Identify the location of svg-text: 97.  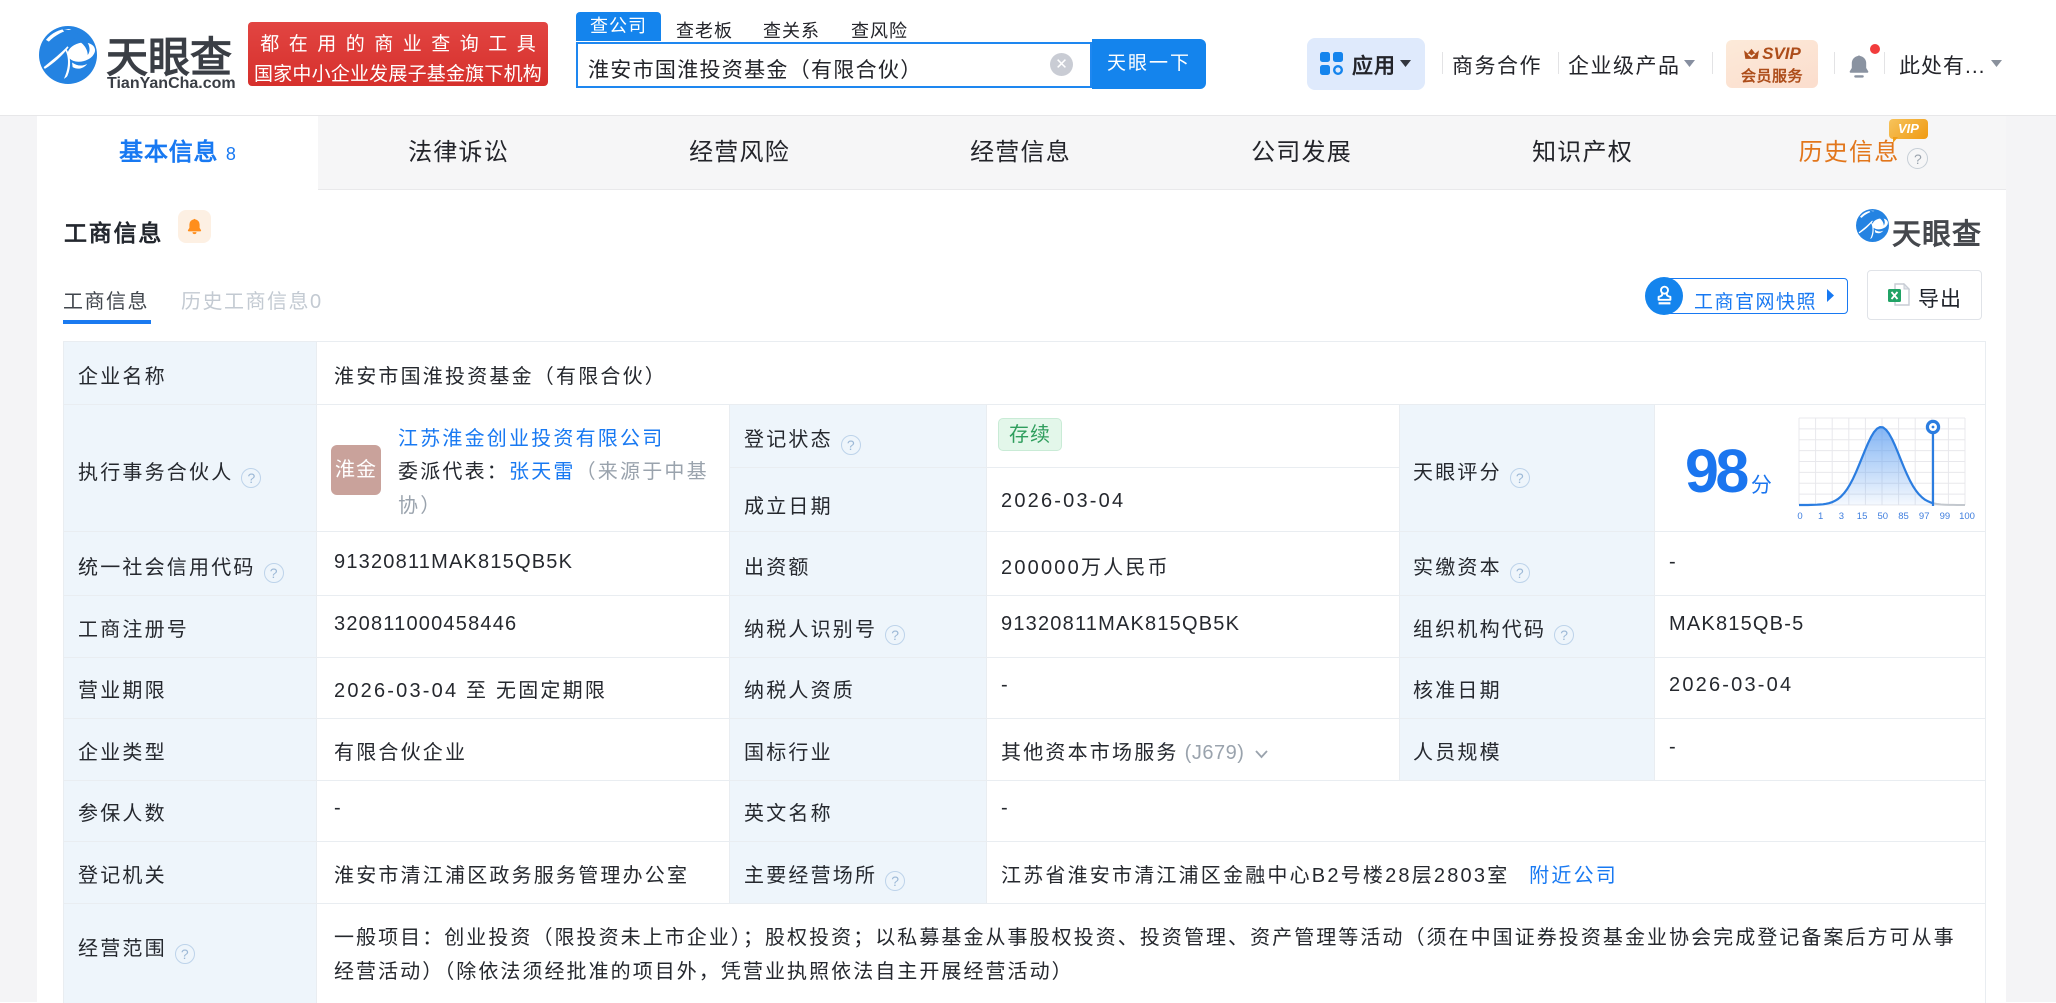
(1924, 516).